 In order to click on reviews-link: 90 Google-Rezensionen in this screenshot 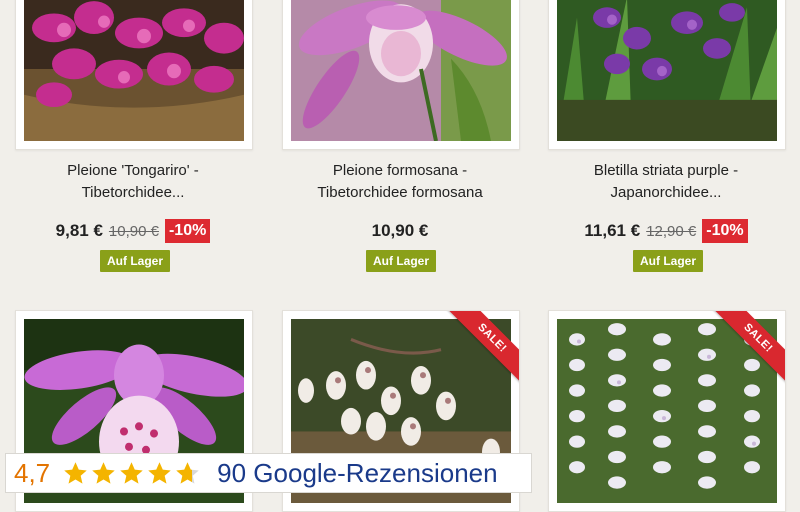, I will do `click(357, 473)`.